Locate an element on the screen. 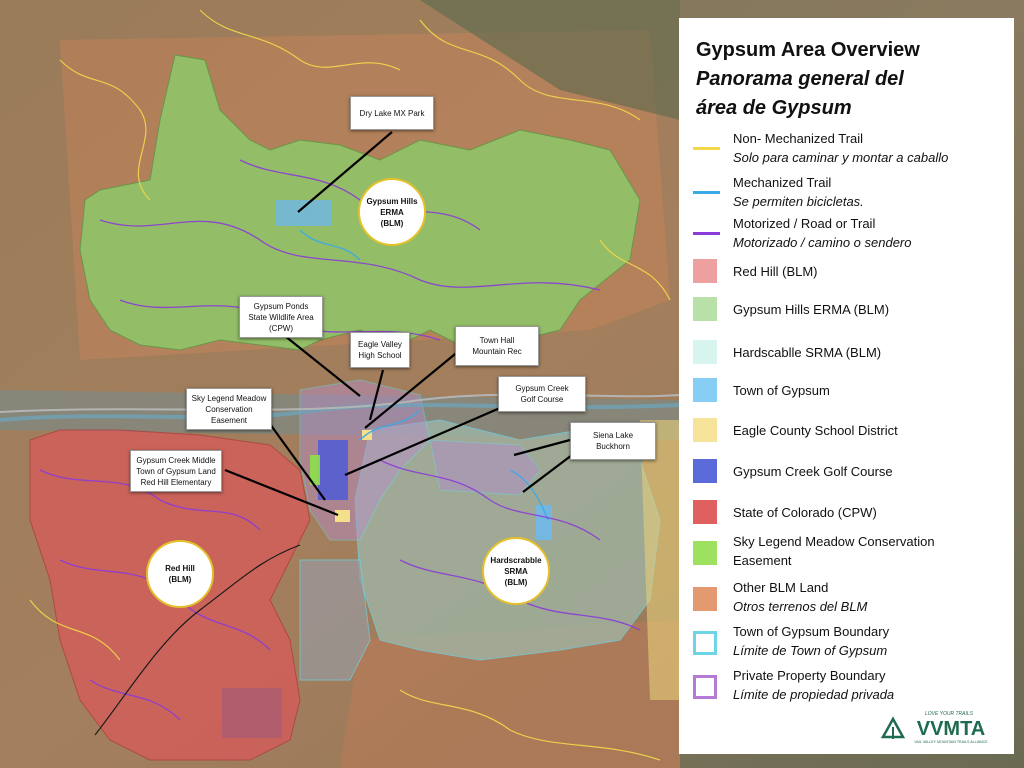 The image size is (1024, 768). south-town-area is located at coordinates (335, 620).